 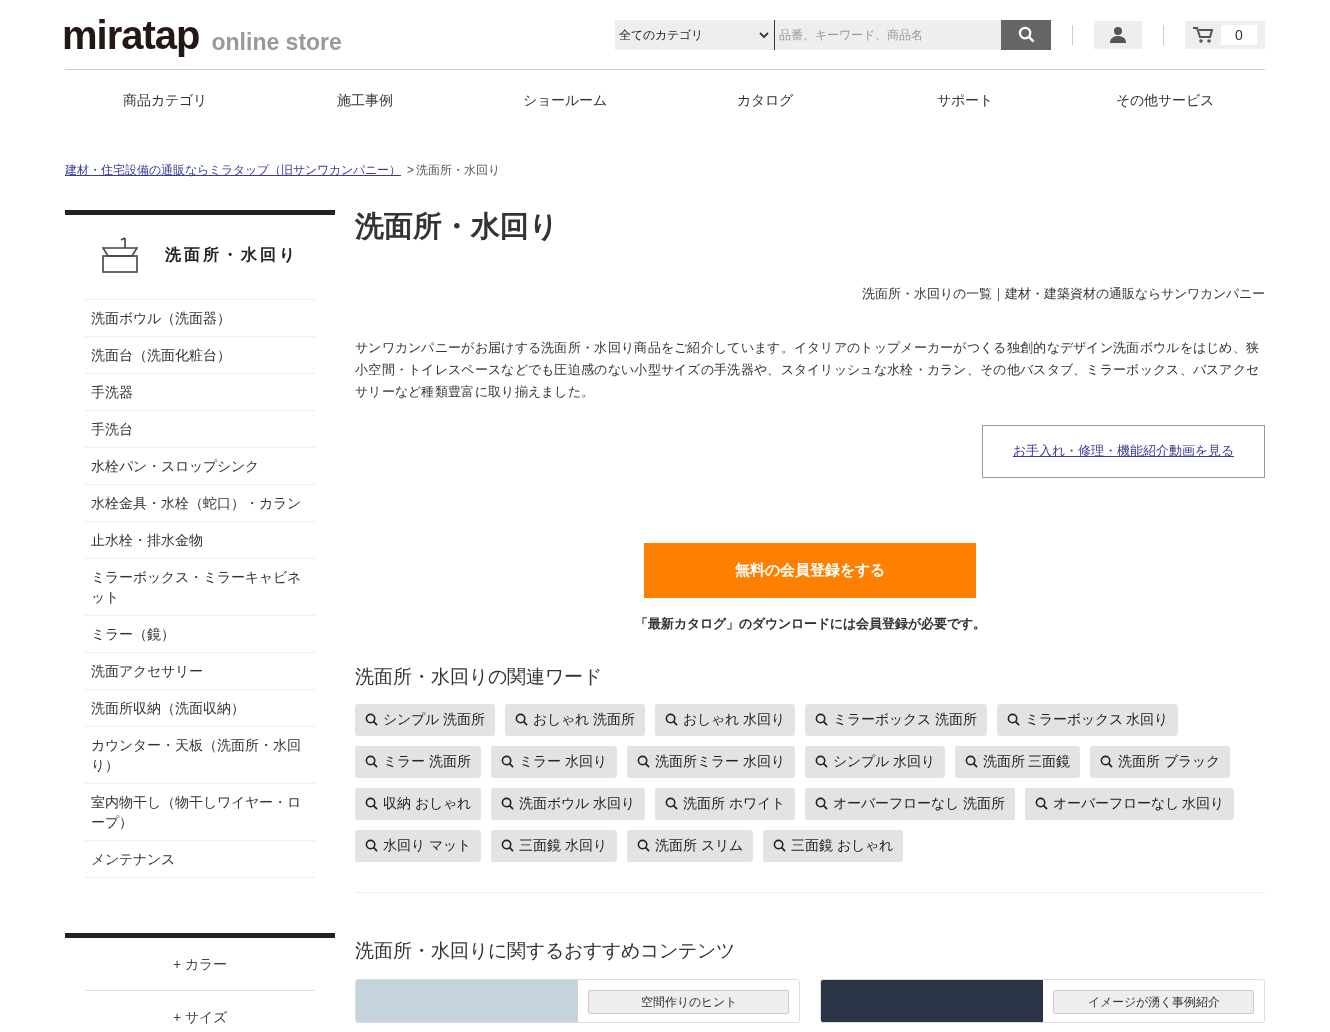 What do you see at coordinates (120, 254) in the screenshot?
I see `washbasin-icon` at bounding box center [120, 254].